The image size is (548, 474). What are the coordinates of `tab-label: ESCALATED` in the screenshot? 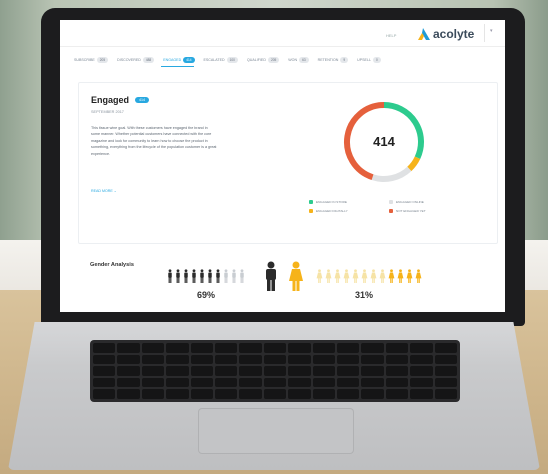 It's located at (214, 60).